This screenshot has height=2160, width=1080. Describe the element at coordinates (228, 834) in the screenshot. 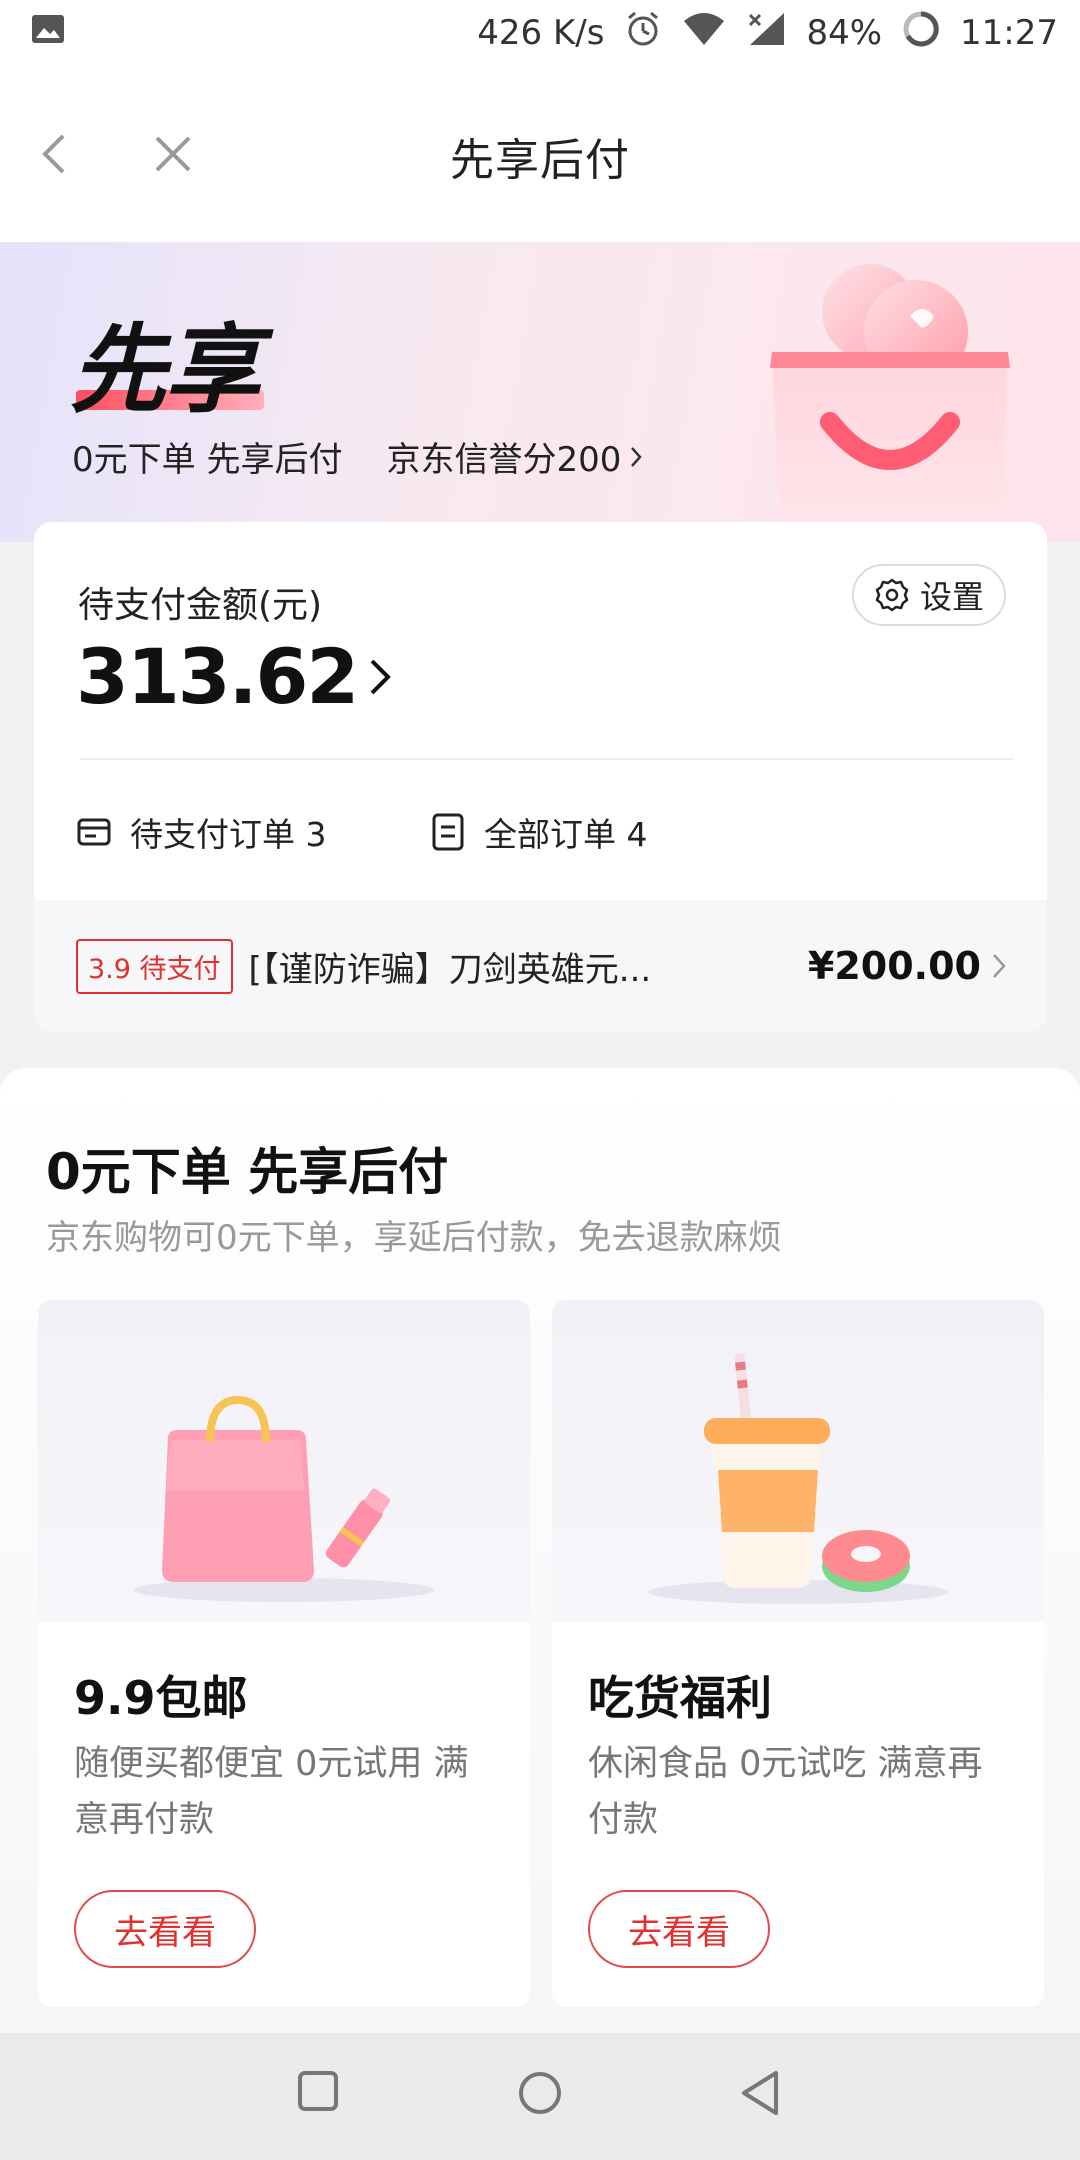

I see `pending-orders-label: 待支付订单 3` at that location.